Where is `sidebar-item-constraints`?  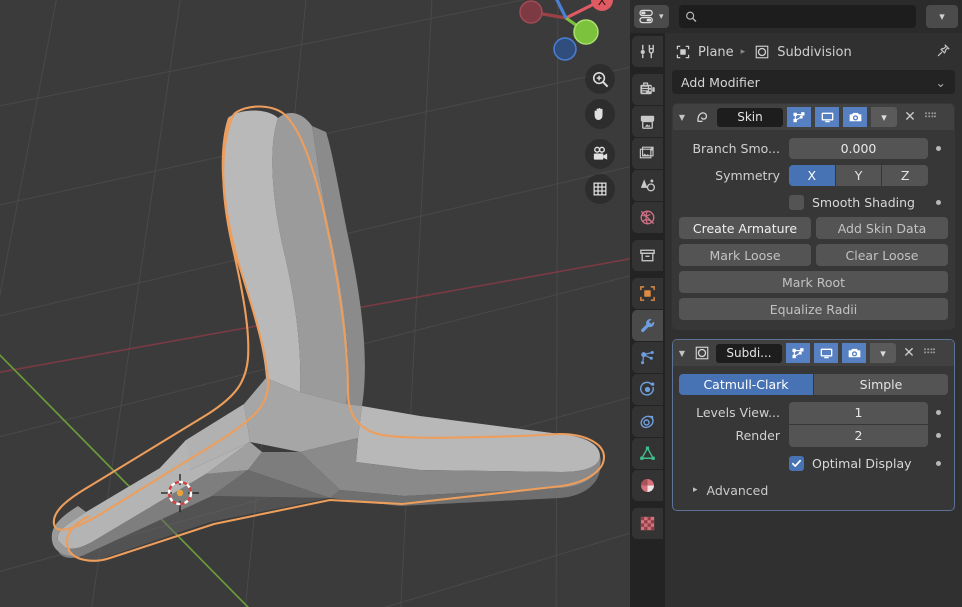
sidebar-item-constraints is located at coordinates (647, 421).